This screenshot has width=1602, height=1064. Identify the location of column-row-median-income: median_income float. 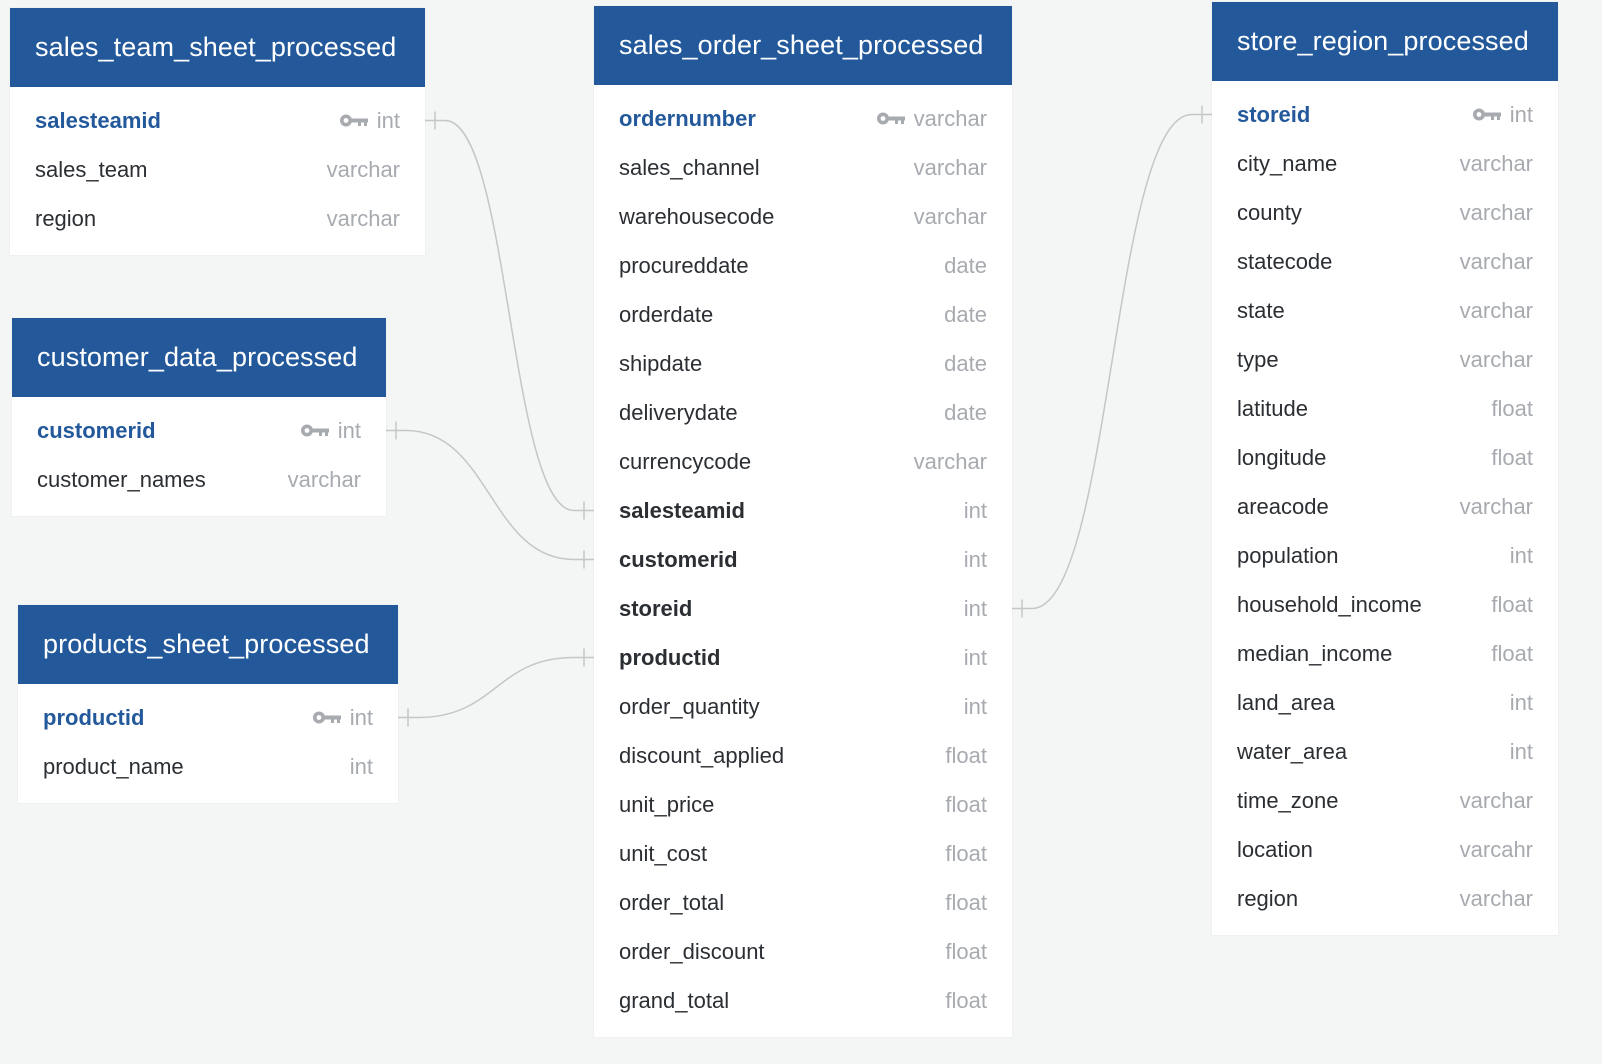
(1385, 653).